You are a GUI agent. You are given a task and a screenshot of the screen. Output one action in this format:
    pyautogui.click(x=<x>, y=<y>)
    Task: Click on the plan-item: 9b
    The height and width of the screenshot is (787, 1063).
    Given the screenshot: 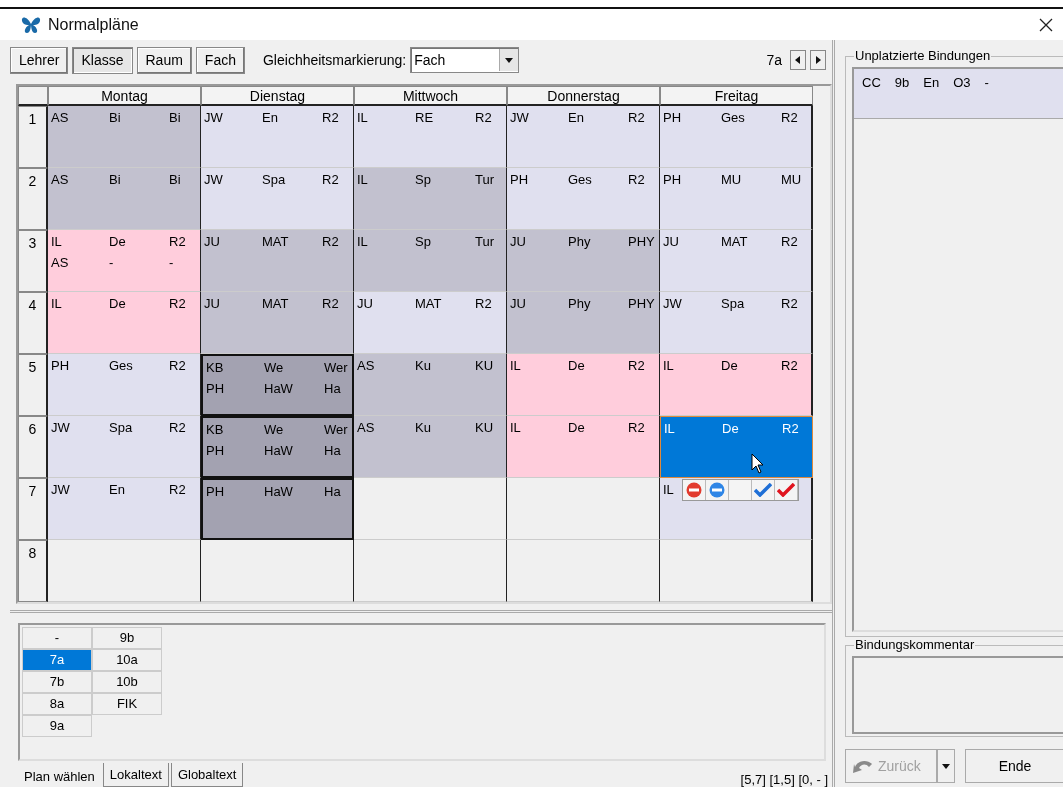 What is the action you would take?
    pyautogui.click(x=127, y=638)
    